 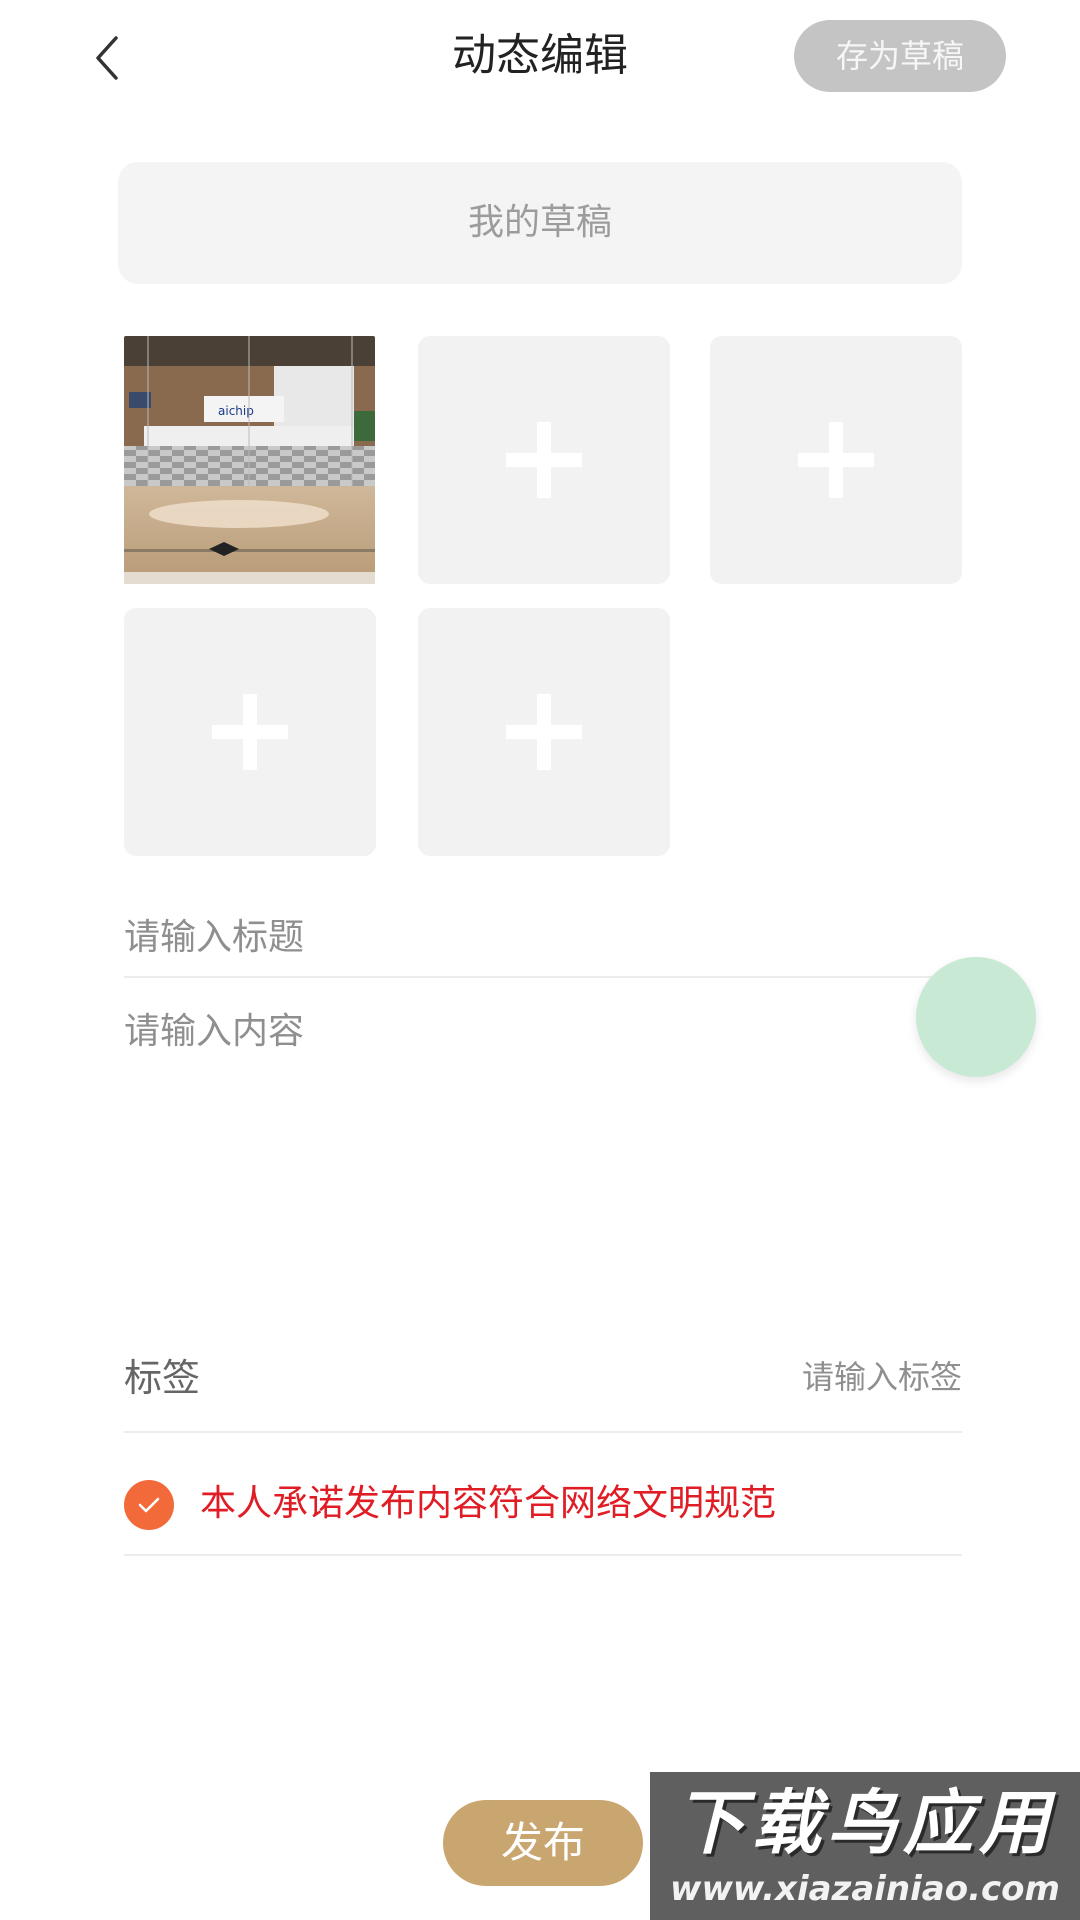 I want to click on watermark-url: www.xiazainiao.com, so click(x=865, y=1889).